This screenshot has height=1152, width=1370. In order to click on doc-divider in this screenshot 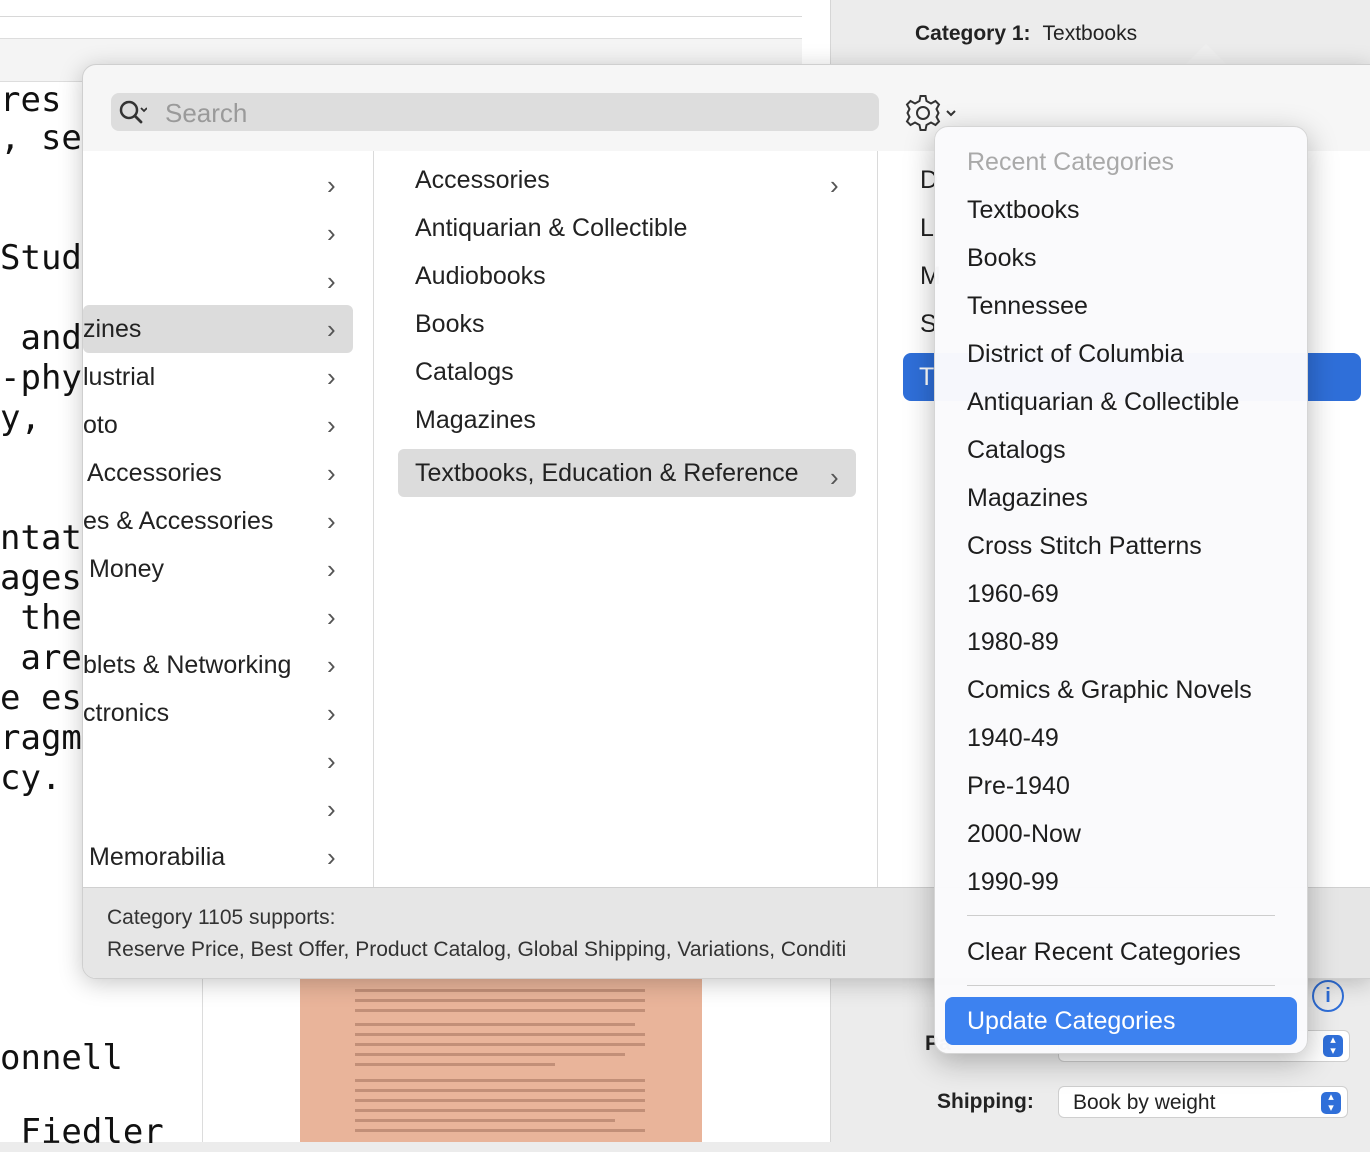, I will do `click(202, 1058)`.